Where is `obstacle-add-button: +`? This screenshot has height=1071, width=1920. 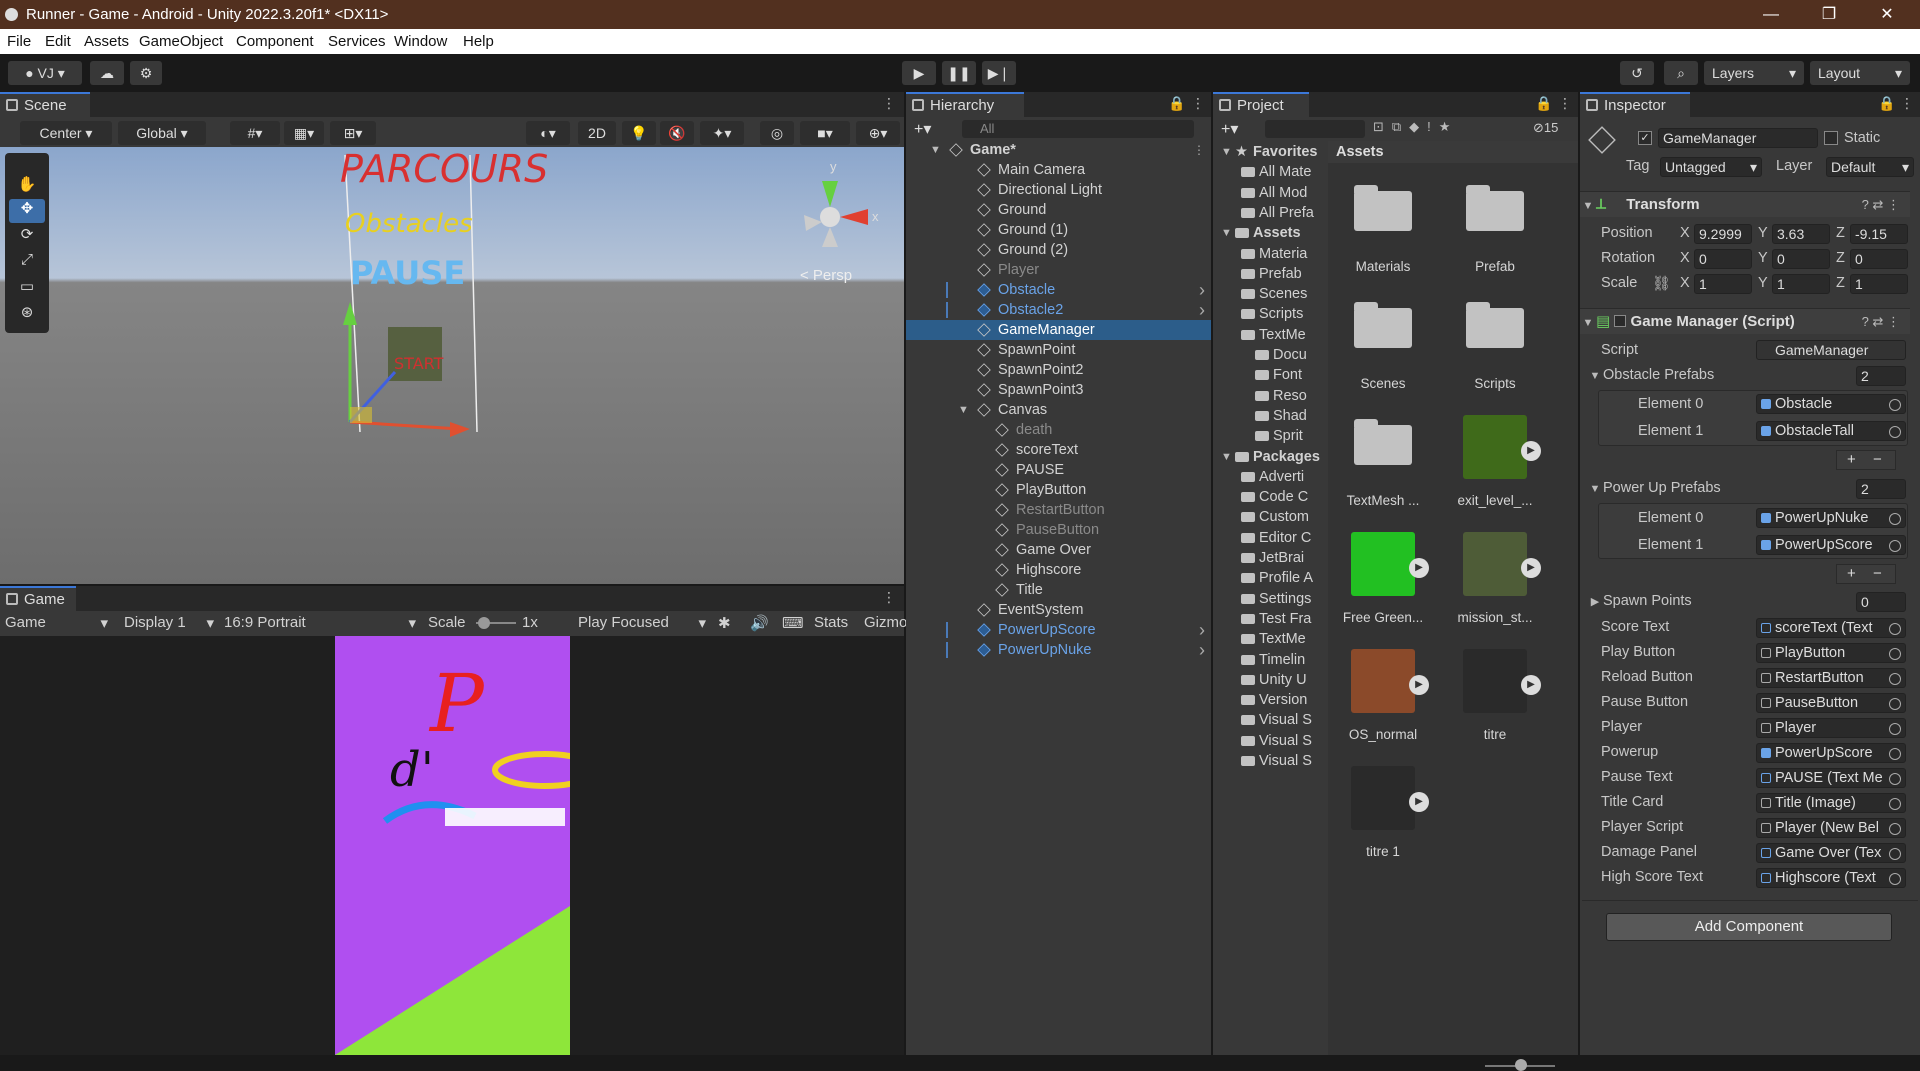 obstacle-add-button: + is located at coordinates (1851, 459).